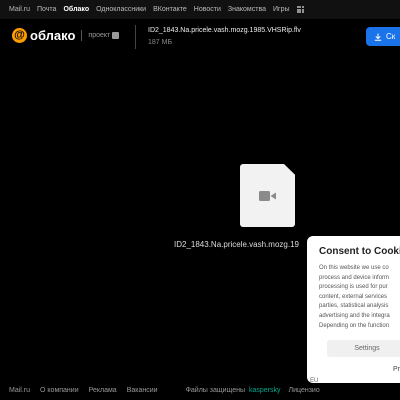  What do you see at coordinates (236, 244) in the screenshot?
I see `preview-file-name: ID2_1843.Na.pricele.vash.mozg.19` at bounding box center [236, 244].